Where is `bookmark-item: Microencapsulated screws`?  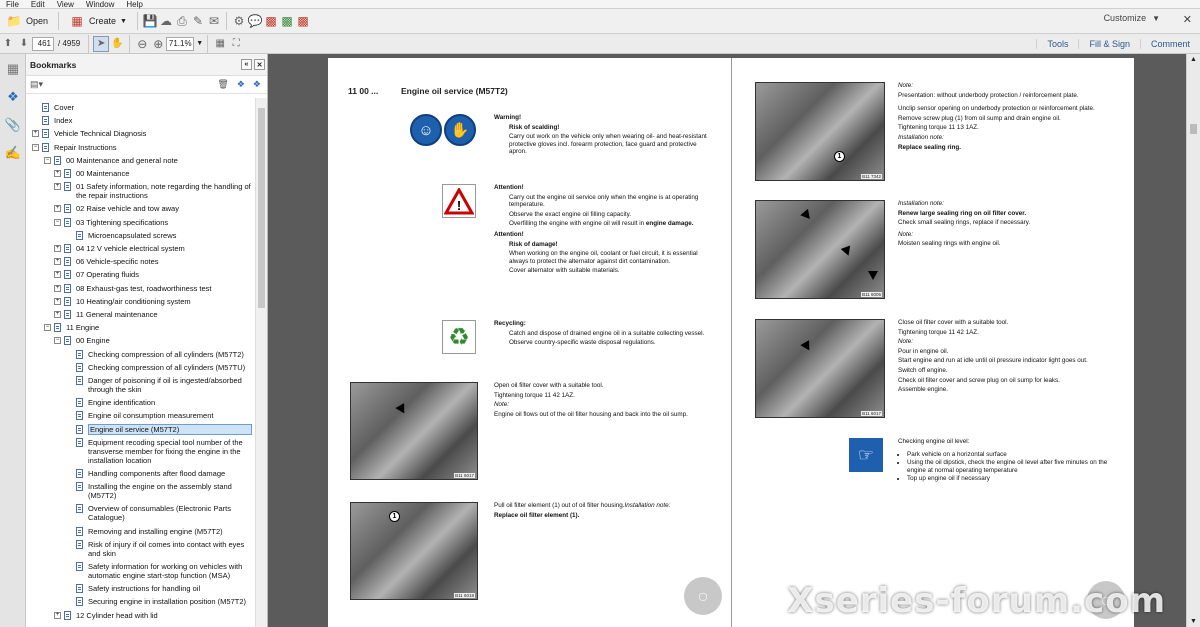
bookmark-item: Microencapsulated screws is located at coordinates (140, 236).